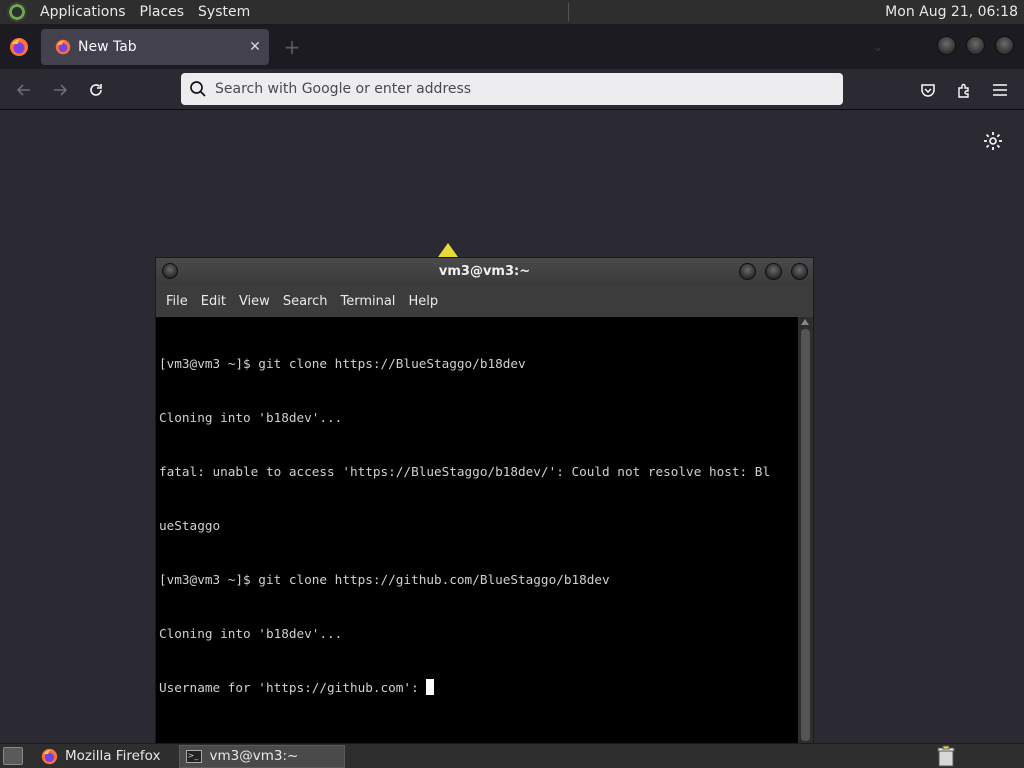  What do you see at coordinates (747, 271) in the screenshot?
I see `terminal-minimize-button` at bounding box center [747, 271].